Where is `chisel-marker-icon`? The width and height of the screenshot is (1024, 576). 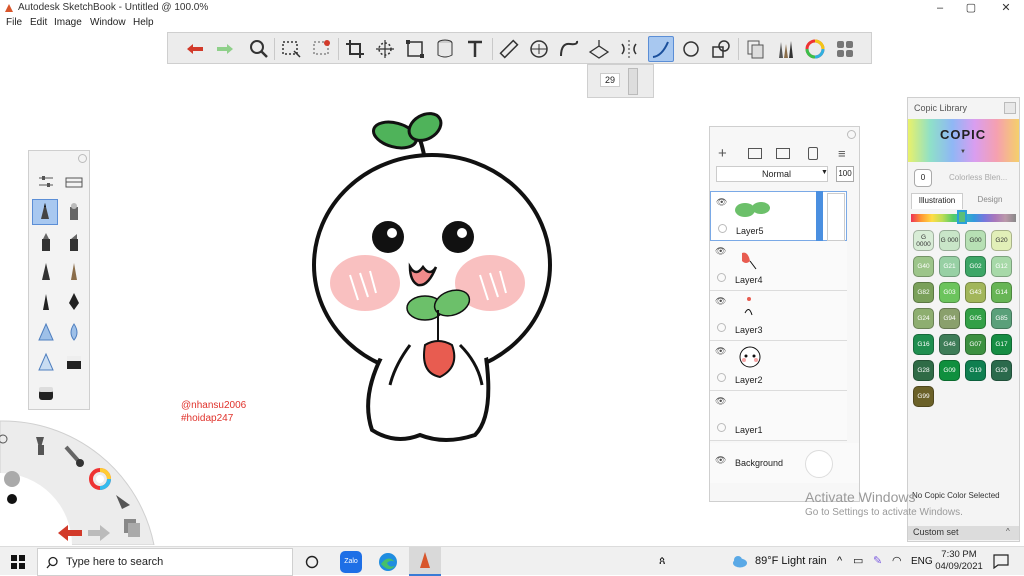
chisel-marker-icon is located at coordinates (74, 242).